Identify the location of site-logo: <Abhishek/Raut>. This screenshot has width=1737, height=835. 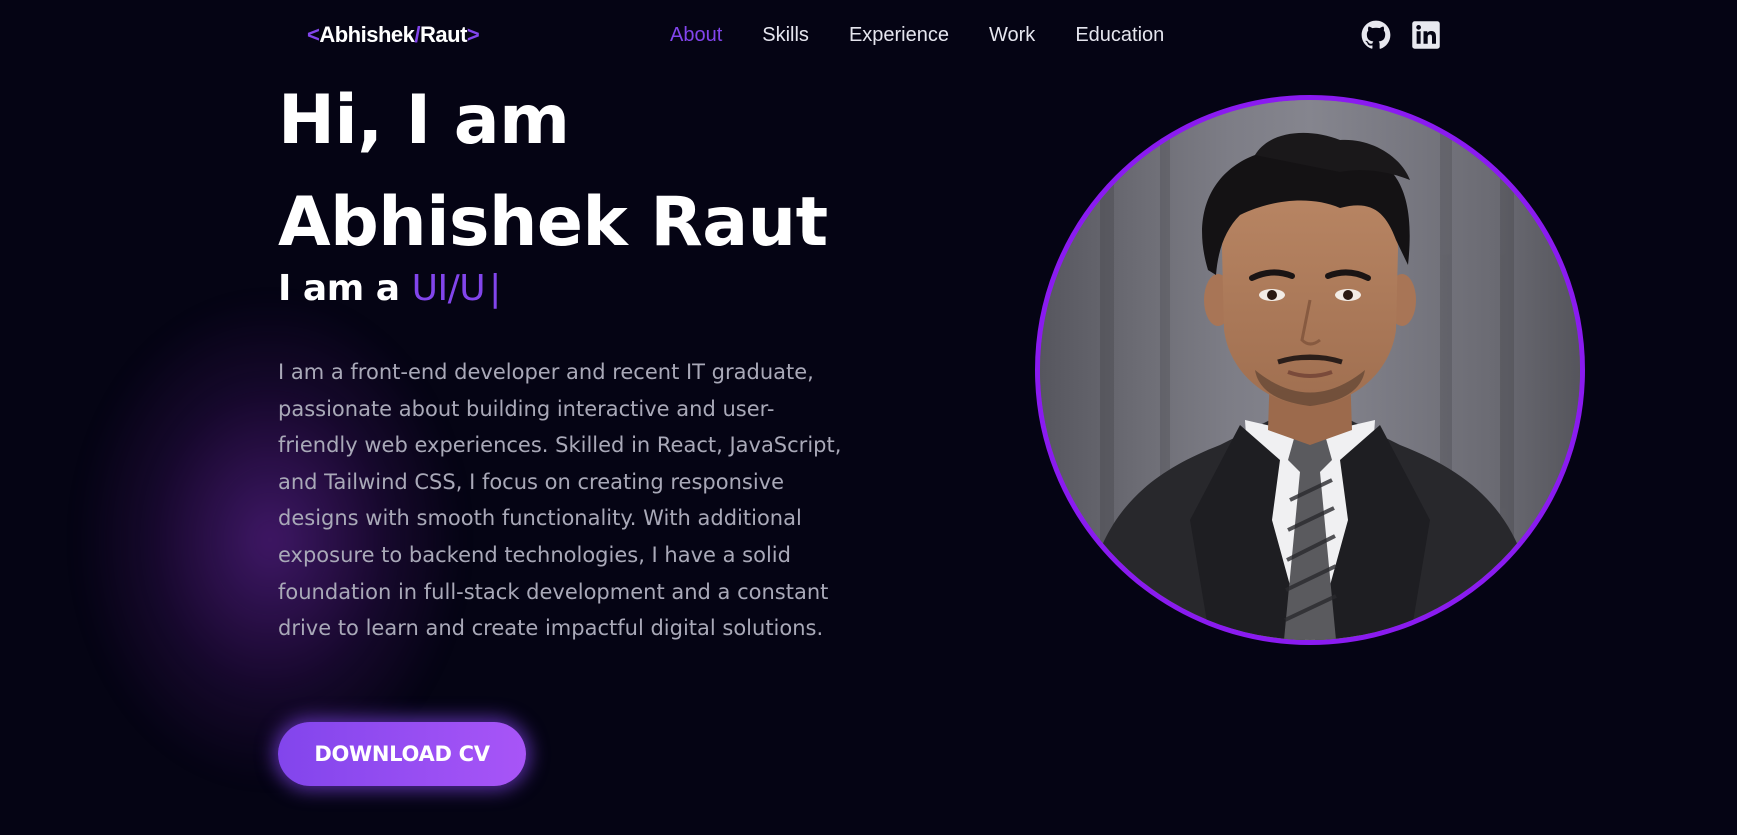
(393, 35).